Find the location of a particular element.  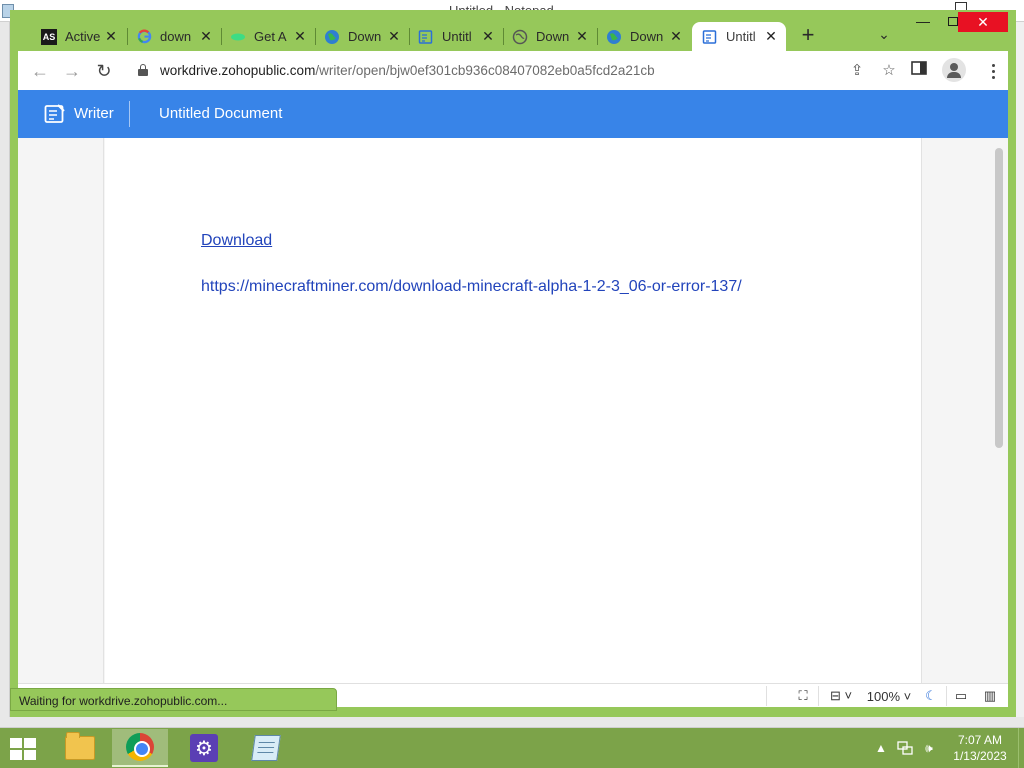

profile-avatar is located at coordinates (954, 70).